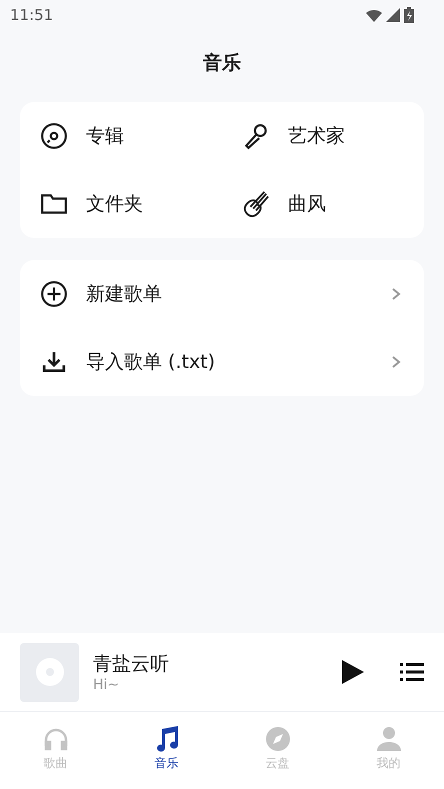 This screenshot has height=789, width=444. I want to click on plus-circle-icon, so click(54, 294).